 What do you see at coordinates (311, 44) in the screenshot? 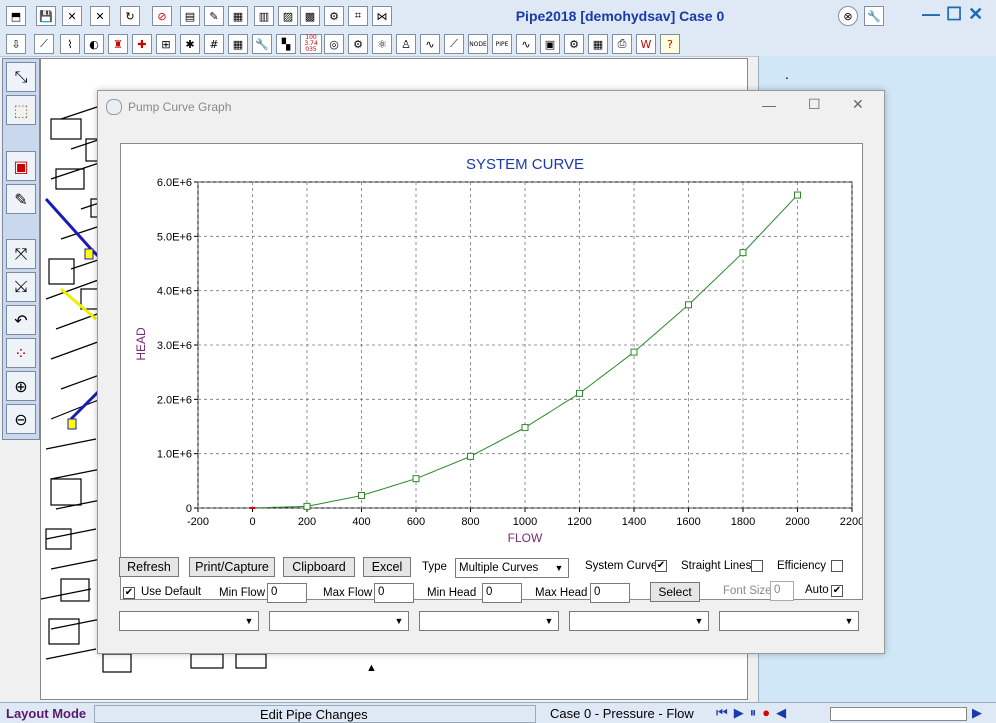
I see `numbers-icon: 100 3.74 035` at bounding box center [311, 44].